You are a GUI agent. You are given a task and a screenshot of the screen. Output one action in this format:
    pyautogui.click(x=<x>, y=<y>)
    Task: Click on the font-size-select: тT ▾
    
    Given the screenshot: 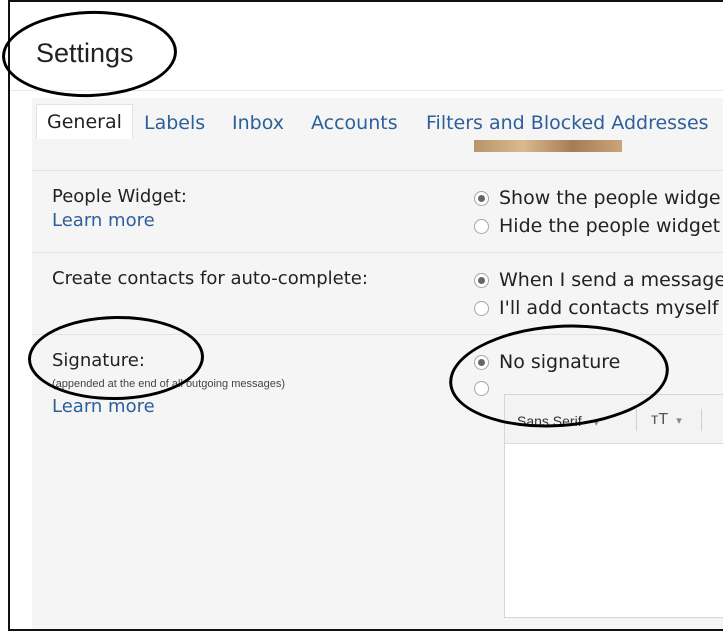 What is the action you would take?
    pyautogui.click(x=666, y=420)
    